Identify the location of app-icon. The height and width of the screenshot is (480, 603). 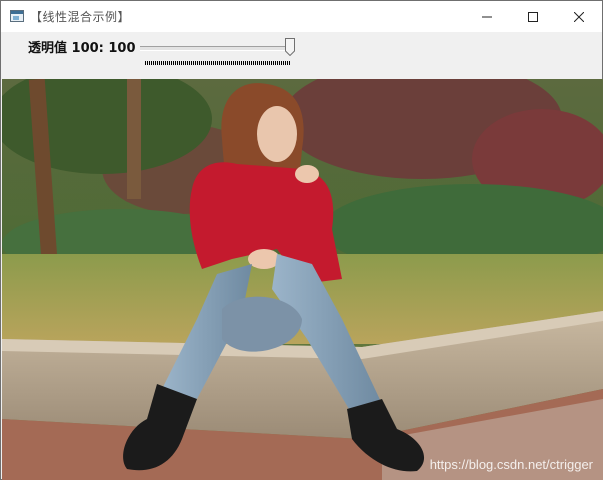
(17, 16).